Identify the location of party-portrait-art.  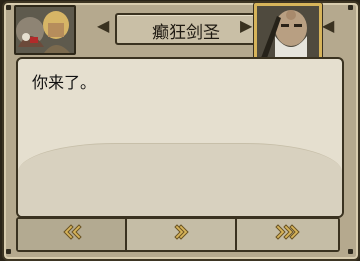
(45, 30).